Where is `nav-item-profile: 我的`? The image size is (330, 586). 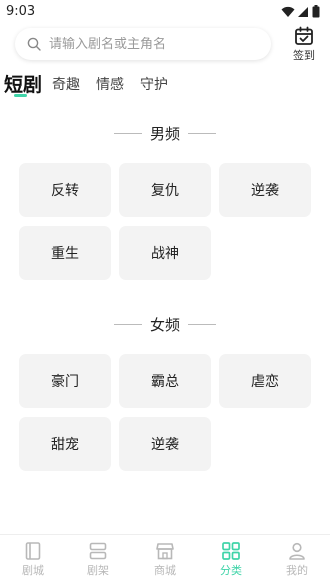
nav-item-profile: 我的 is located at coordinates (297, 559).